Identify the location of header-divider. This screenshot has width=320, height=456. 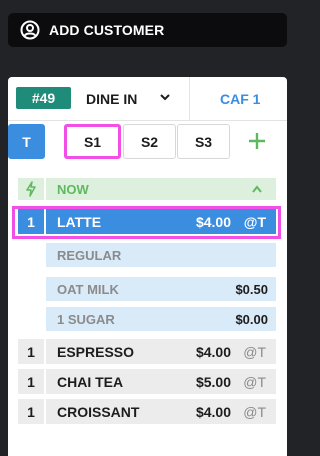
(189, 98).